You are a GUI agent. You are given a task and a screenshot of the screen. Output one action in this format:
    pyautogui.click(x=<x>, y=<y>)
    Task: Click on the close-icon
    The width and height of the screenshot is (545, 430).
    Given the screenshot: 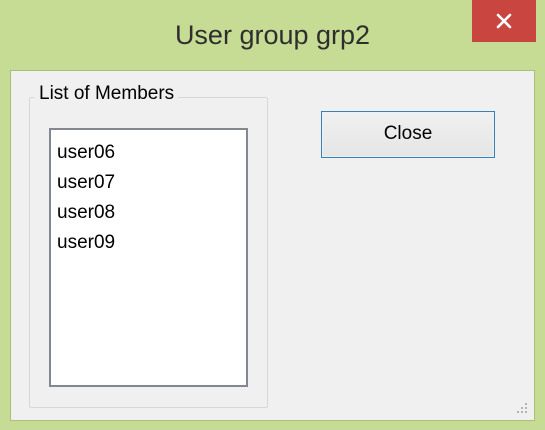 What is the action you would take?
    pyautogui.click(x=504, y=21)
    